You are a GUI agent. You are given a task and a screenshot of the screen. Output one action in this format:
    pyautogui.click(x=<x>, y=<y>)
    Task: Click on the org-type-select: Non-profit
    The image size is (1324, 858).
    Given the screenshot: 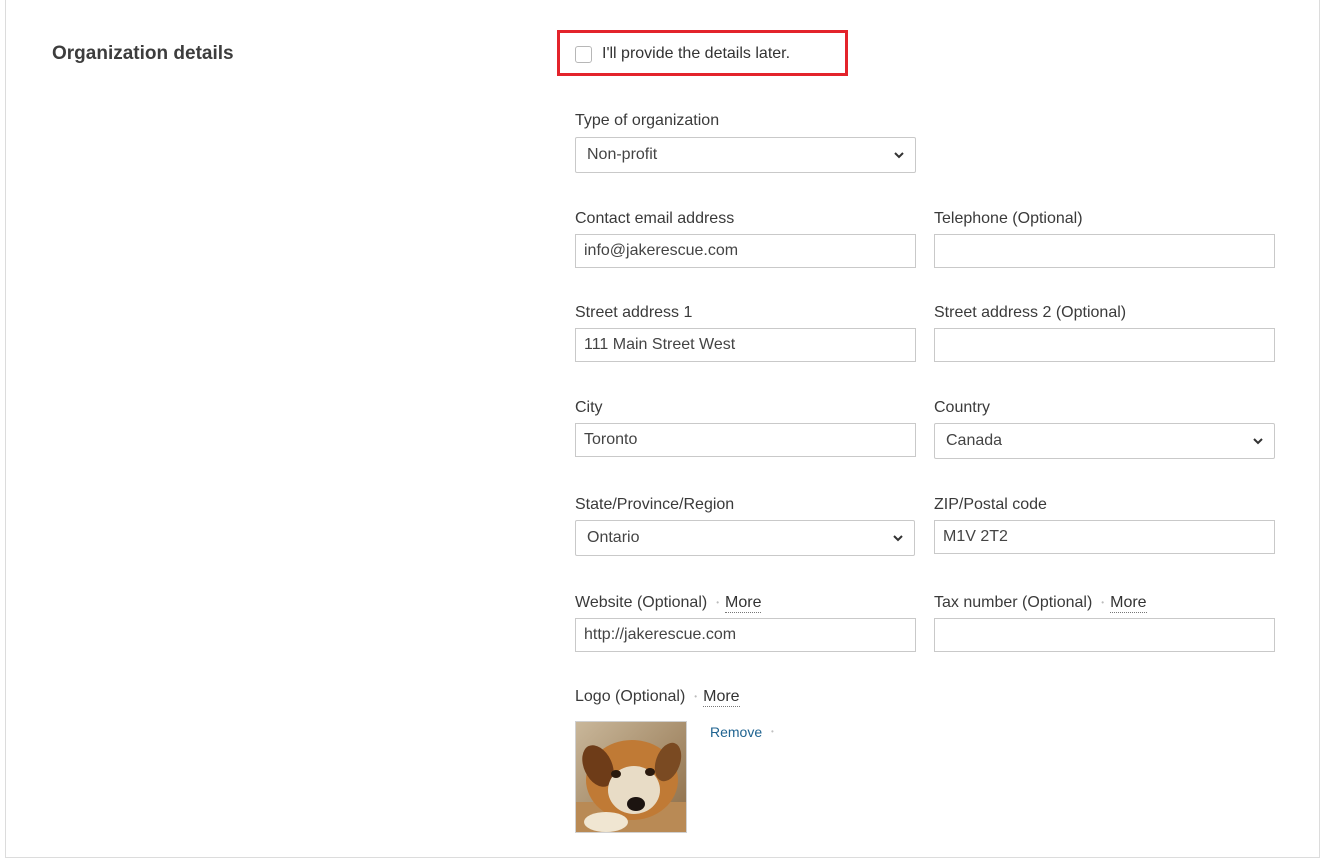 What is the action you would take?
    pyautogui.click(x=745, y=155)
    